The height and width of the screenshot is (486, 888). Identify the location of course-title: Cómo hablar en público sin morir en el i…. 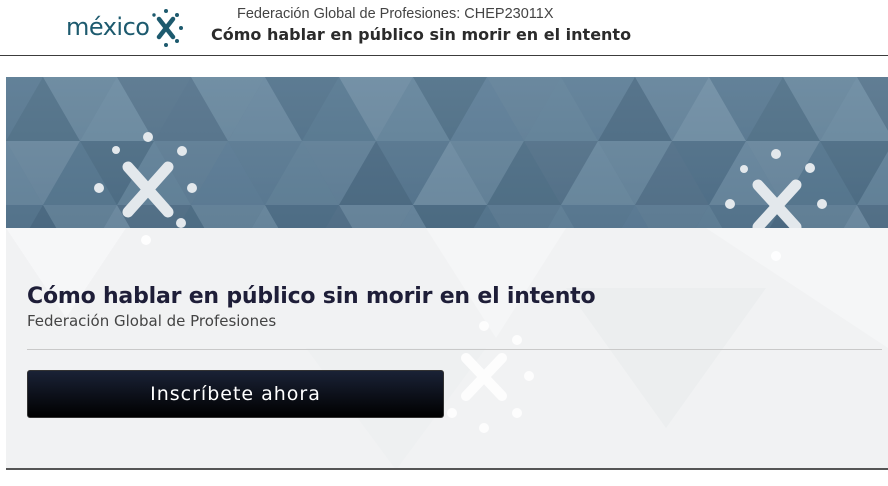
(311, 296).